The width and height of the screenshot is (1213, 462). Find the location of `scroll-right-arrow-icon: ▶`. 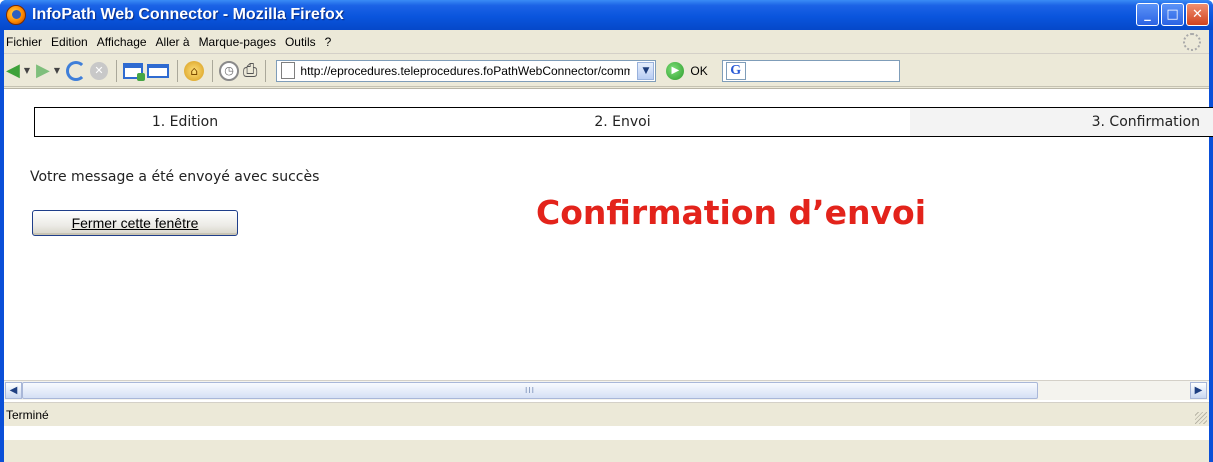

scroll-right-arrow-icon: ▶ is located at coordinates (1198, 390).